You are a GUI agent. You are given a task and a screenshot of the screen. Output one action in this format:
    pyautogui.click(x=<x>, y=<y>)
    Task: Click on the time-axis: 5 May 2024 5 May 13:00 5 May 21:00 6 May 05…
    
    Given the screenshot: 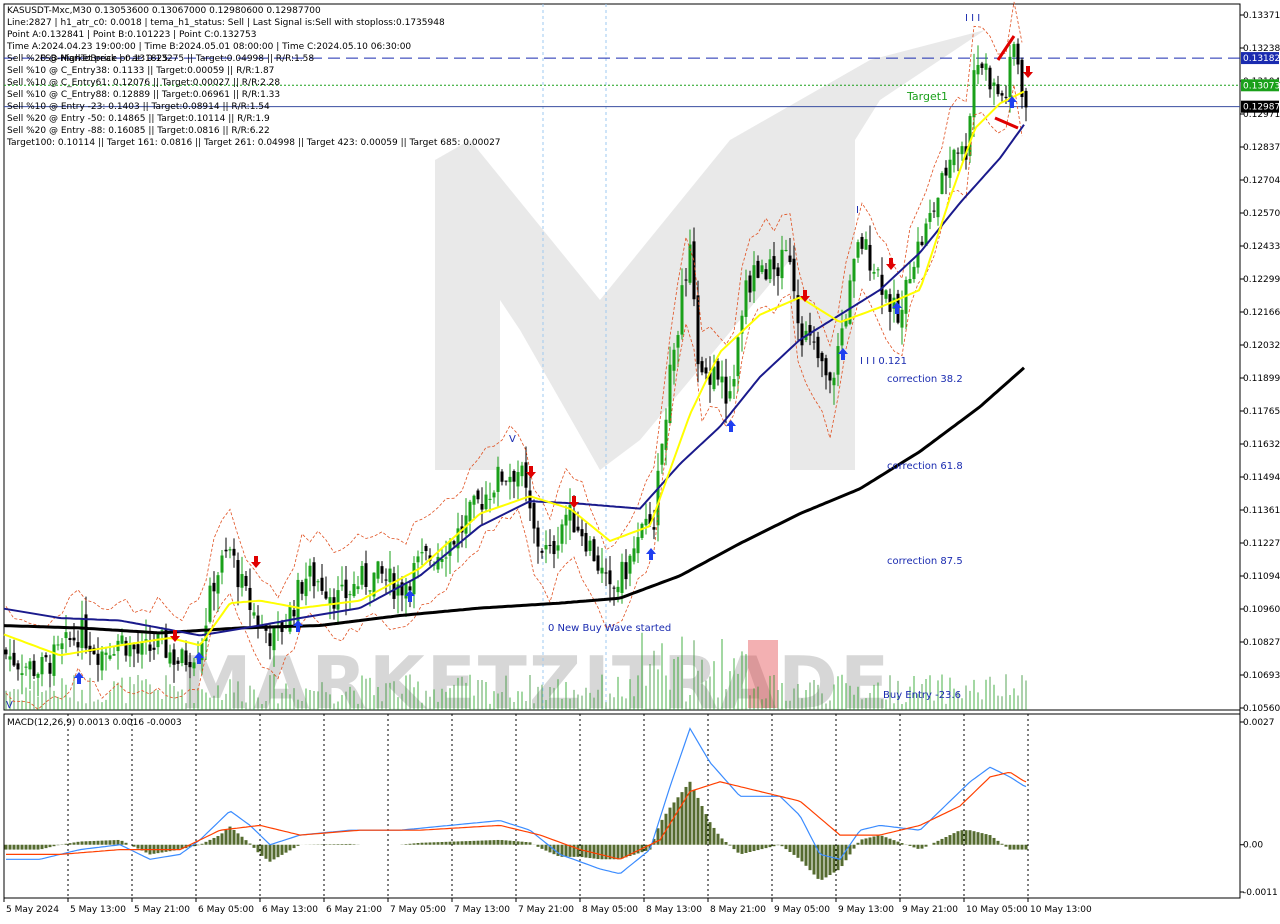 What is the action you would take?
    pyautogui.click(x=547, y=906)
    